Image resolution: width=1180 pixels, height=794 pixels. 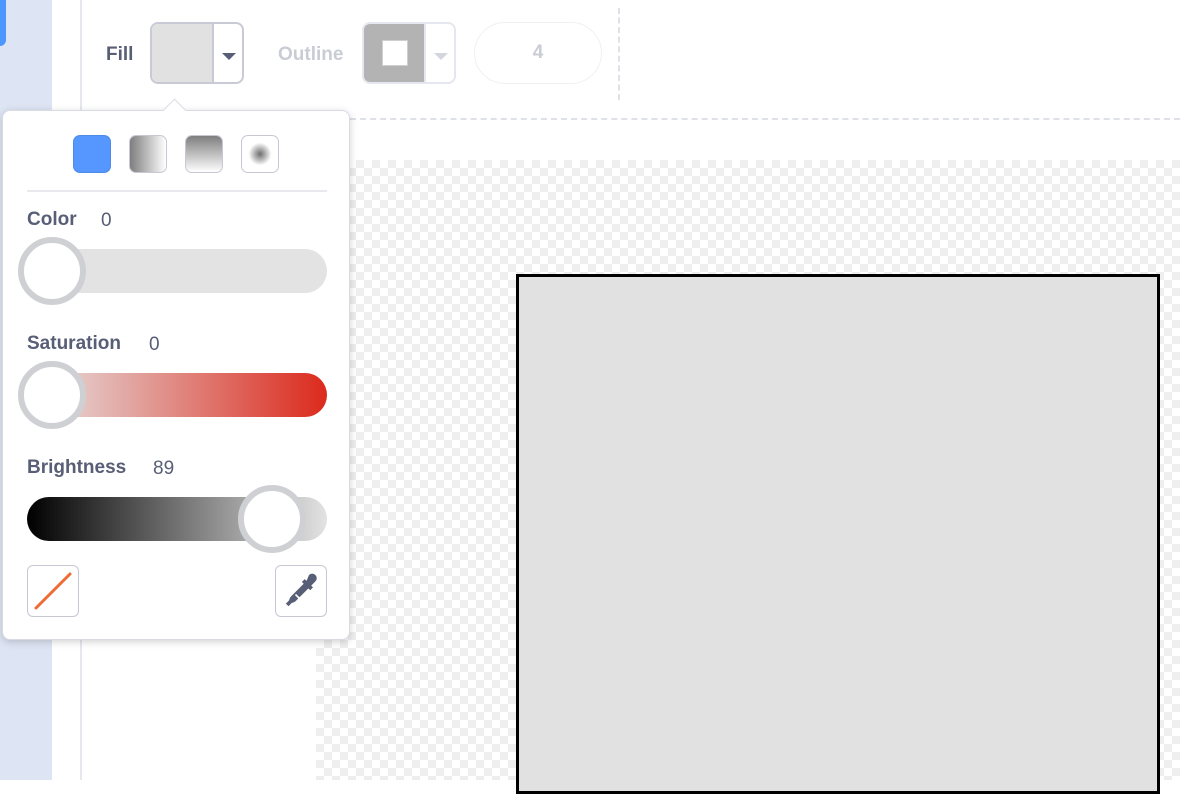 What do you see at coordinates (77, 467) in the screenshot?
I see `brightness-label: Brightness` at bounding box center [77, 467].